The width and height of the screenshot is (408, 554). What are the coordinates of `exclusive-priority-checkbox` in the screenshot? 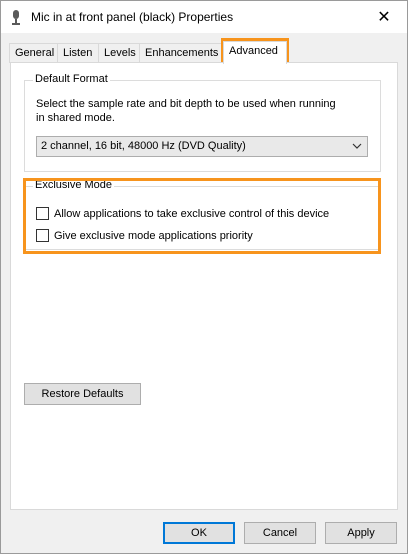 It's located at (42, 235).